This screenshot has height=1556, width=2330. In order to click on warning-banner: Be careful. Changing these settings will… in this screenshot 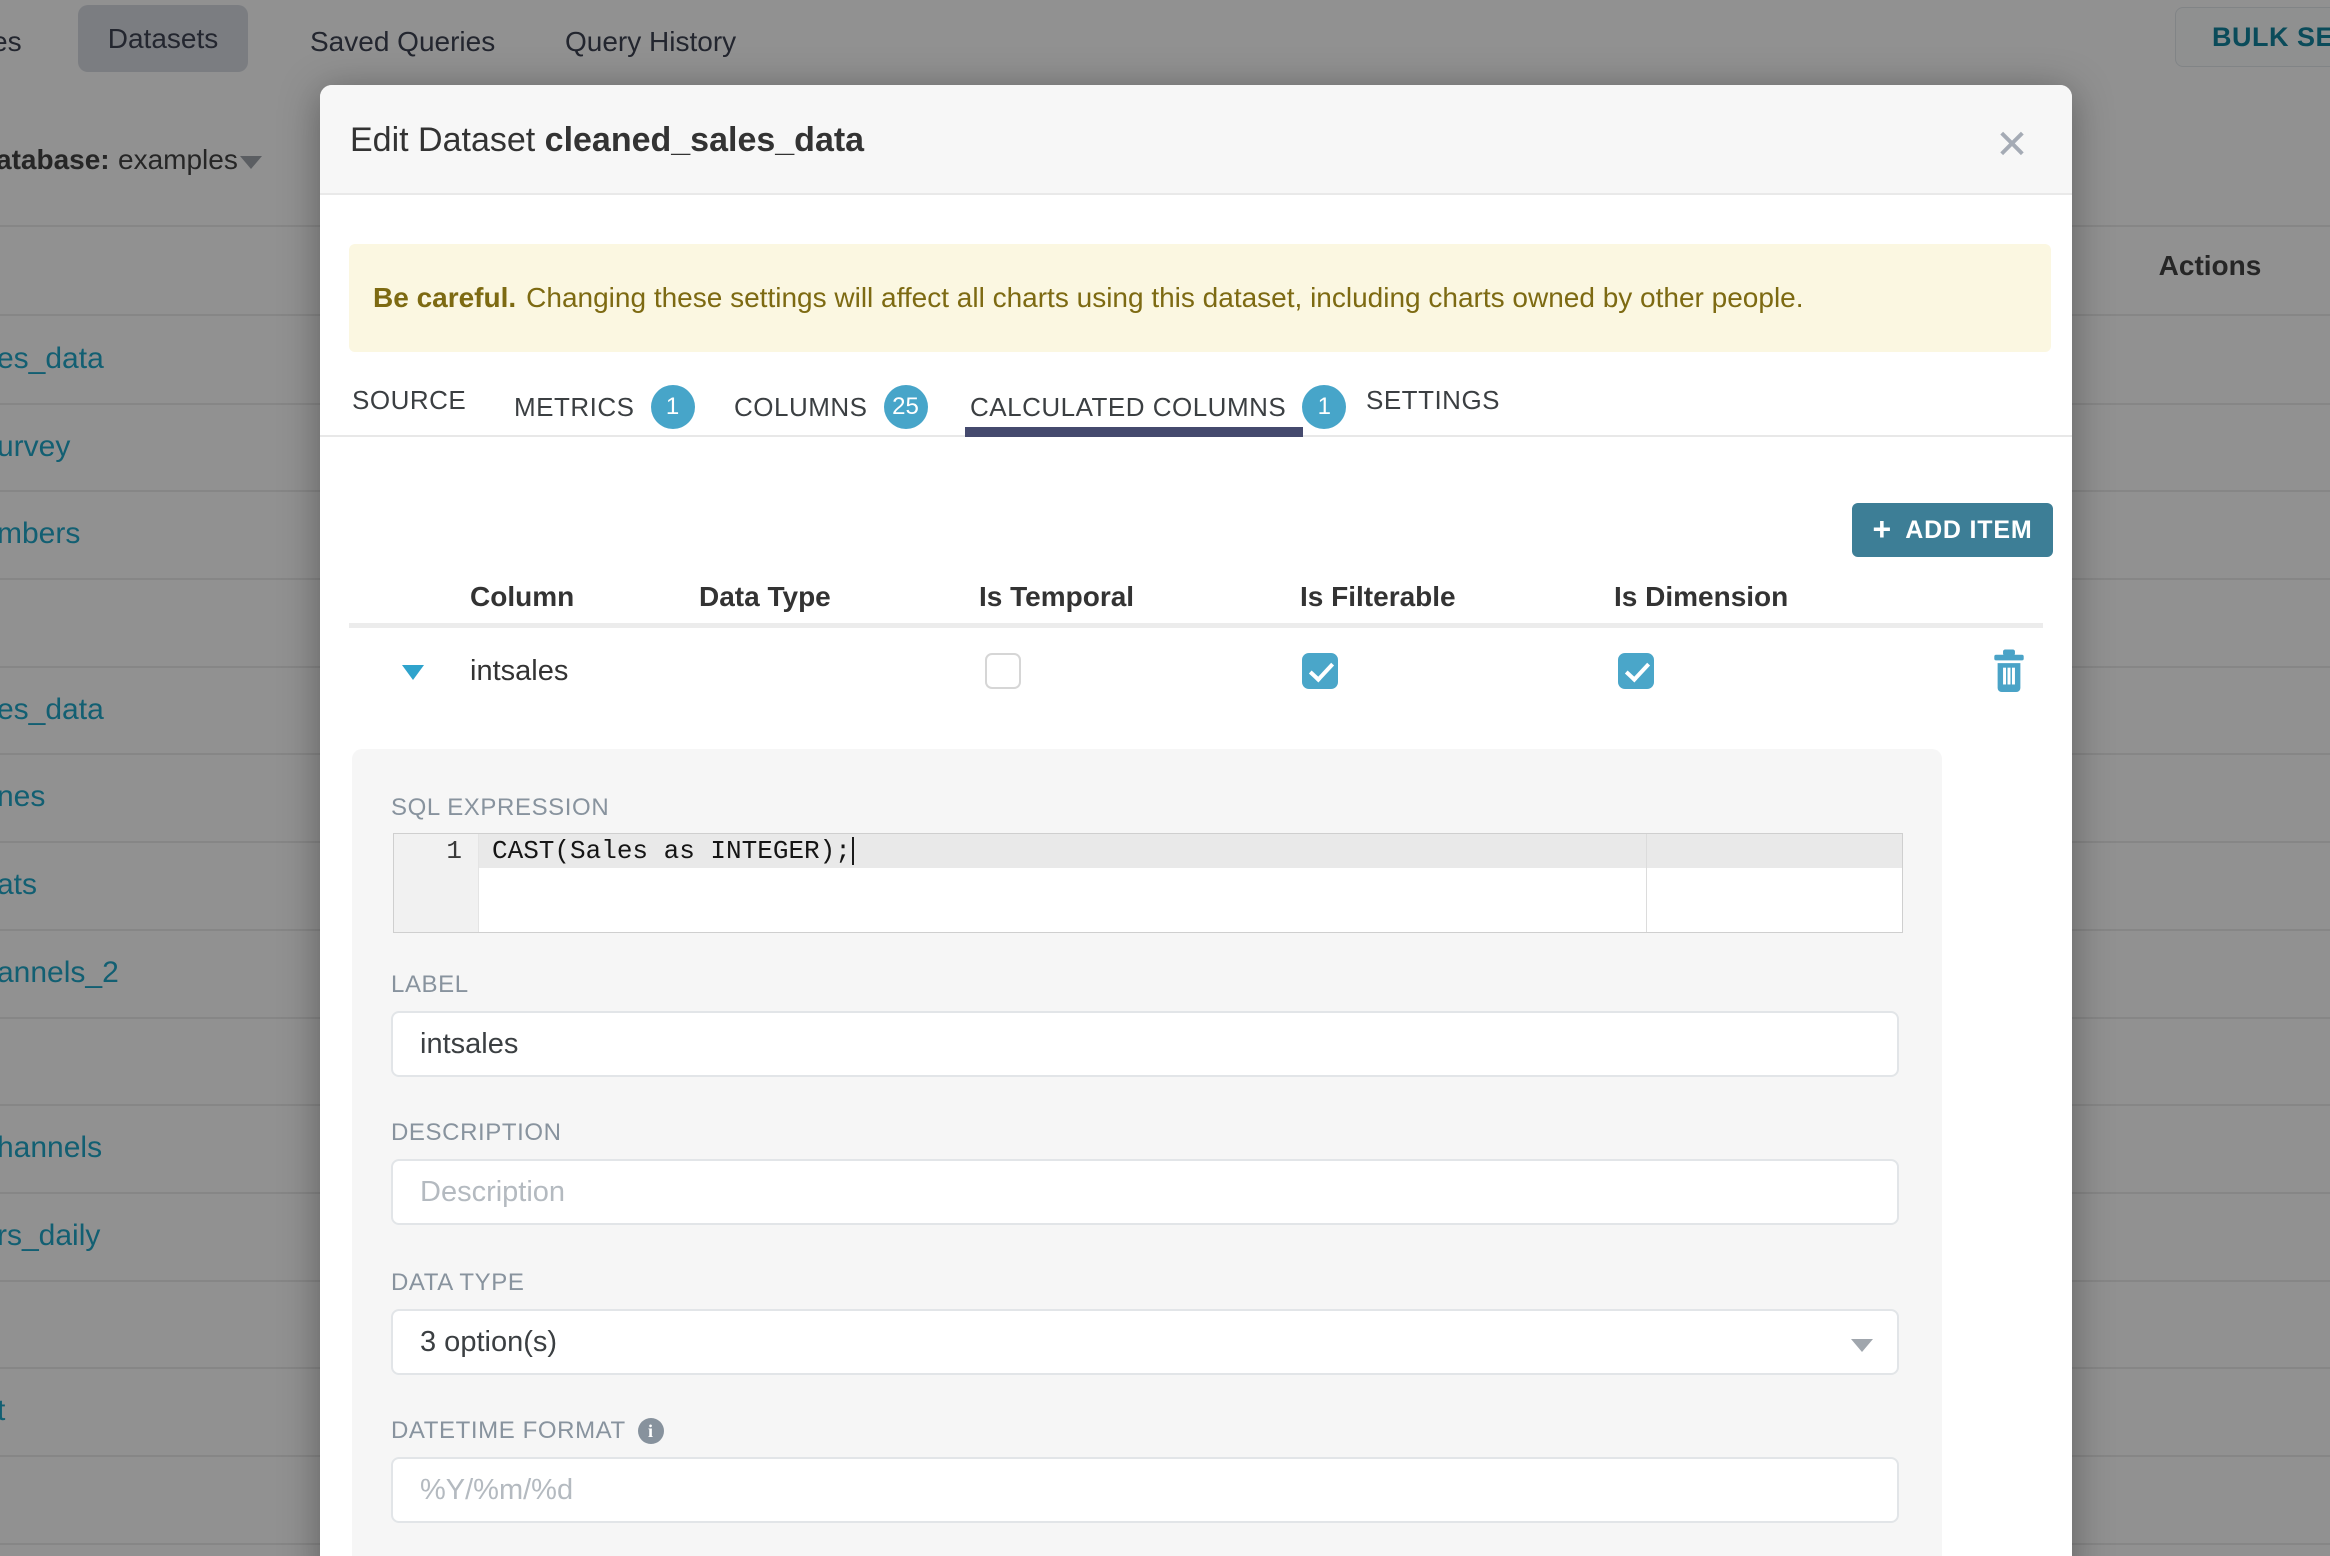, I will do `click(1200, 298)`.